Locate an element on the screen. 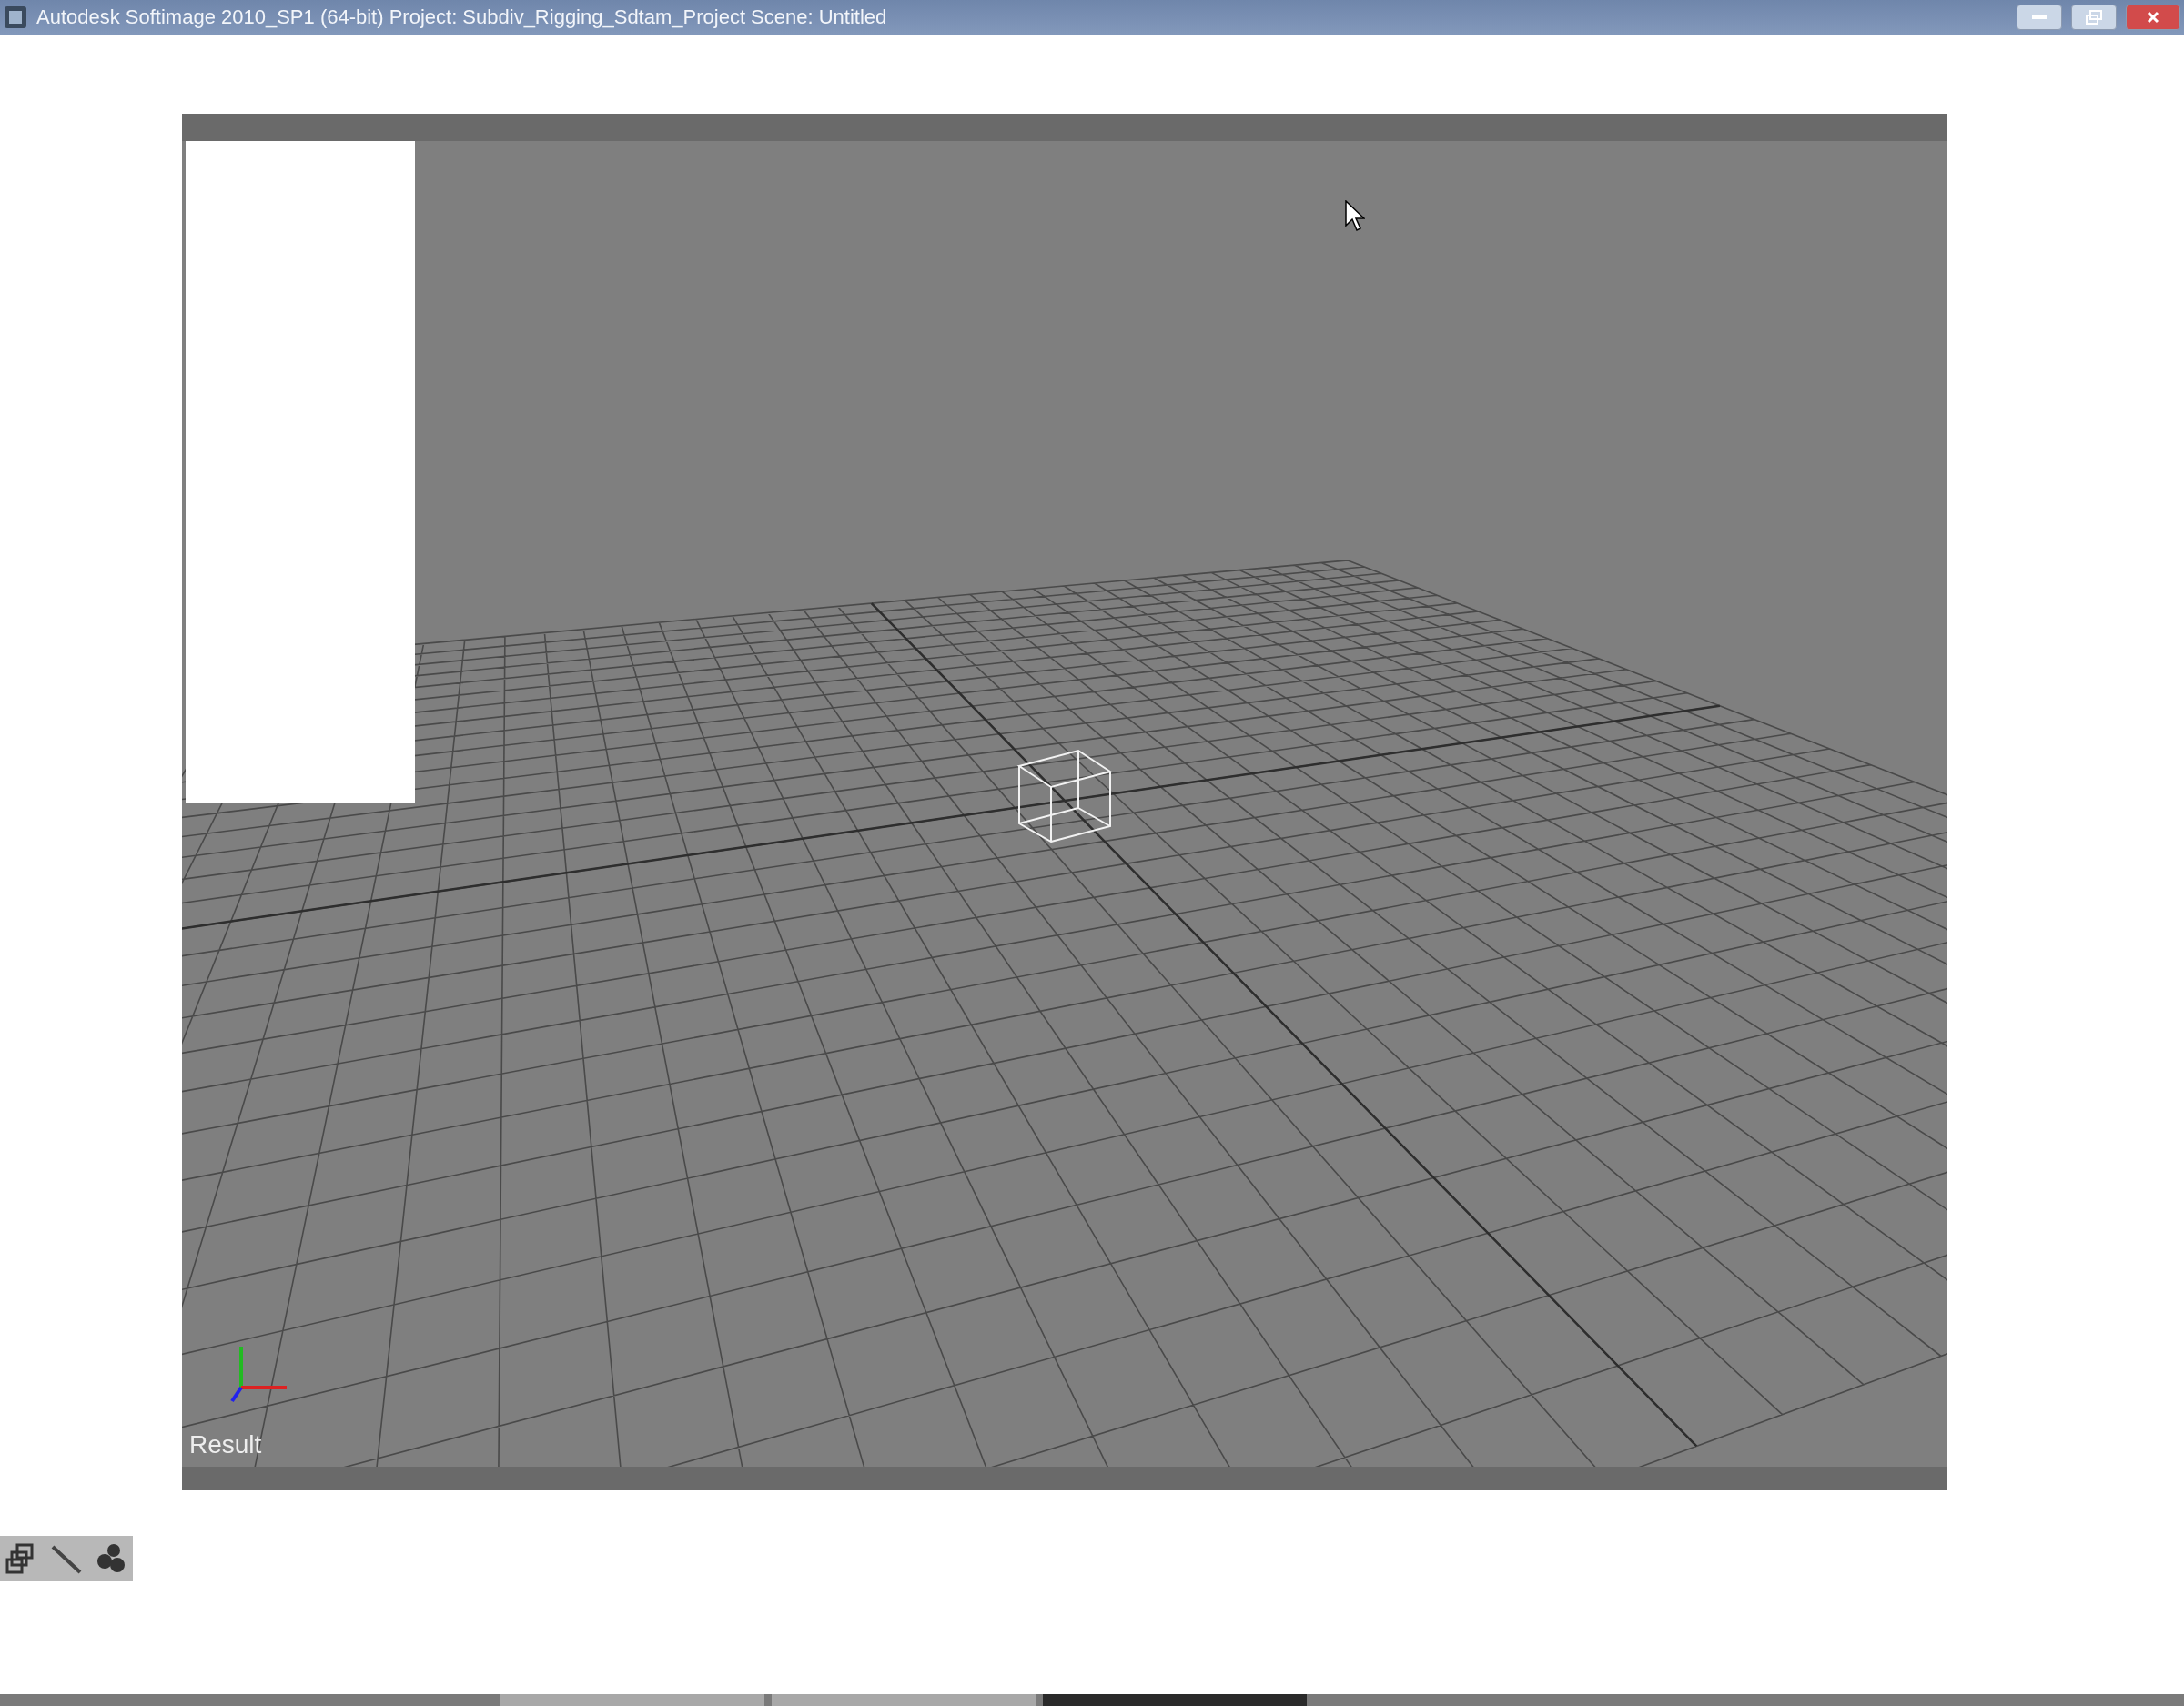  close-icon is located at coordinates (2153, 17).